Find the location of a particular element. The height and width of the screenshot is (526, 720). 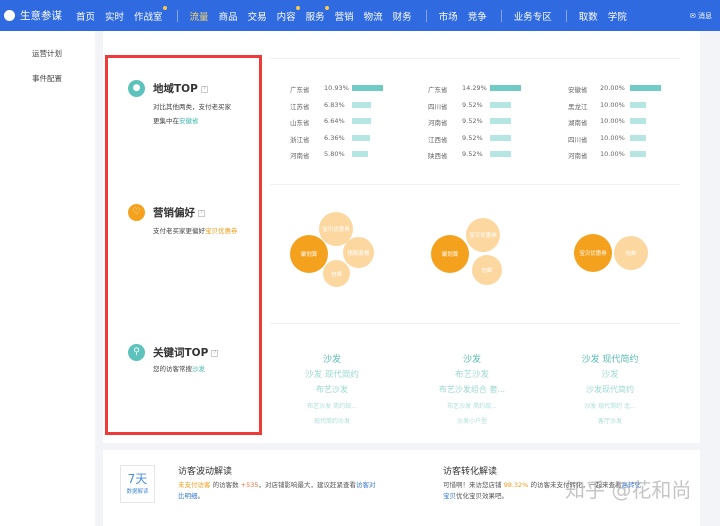

region-row: 黑龙江 10.00% is located at coordinates (607, 106).